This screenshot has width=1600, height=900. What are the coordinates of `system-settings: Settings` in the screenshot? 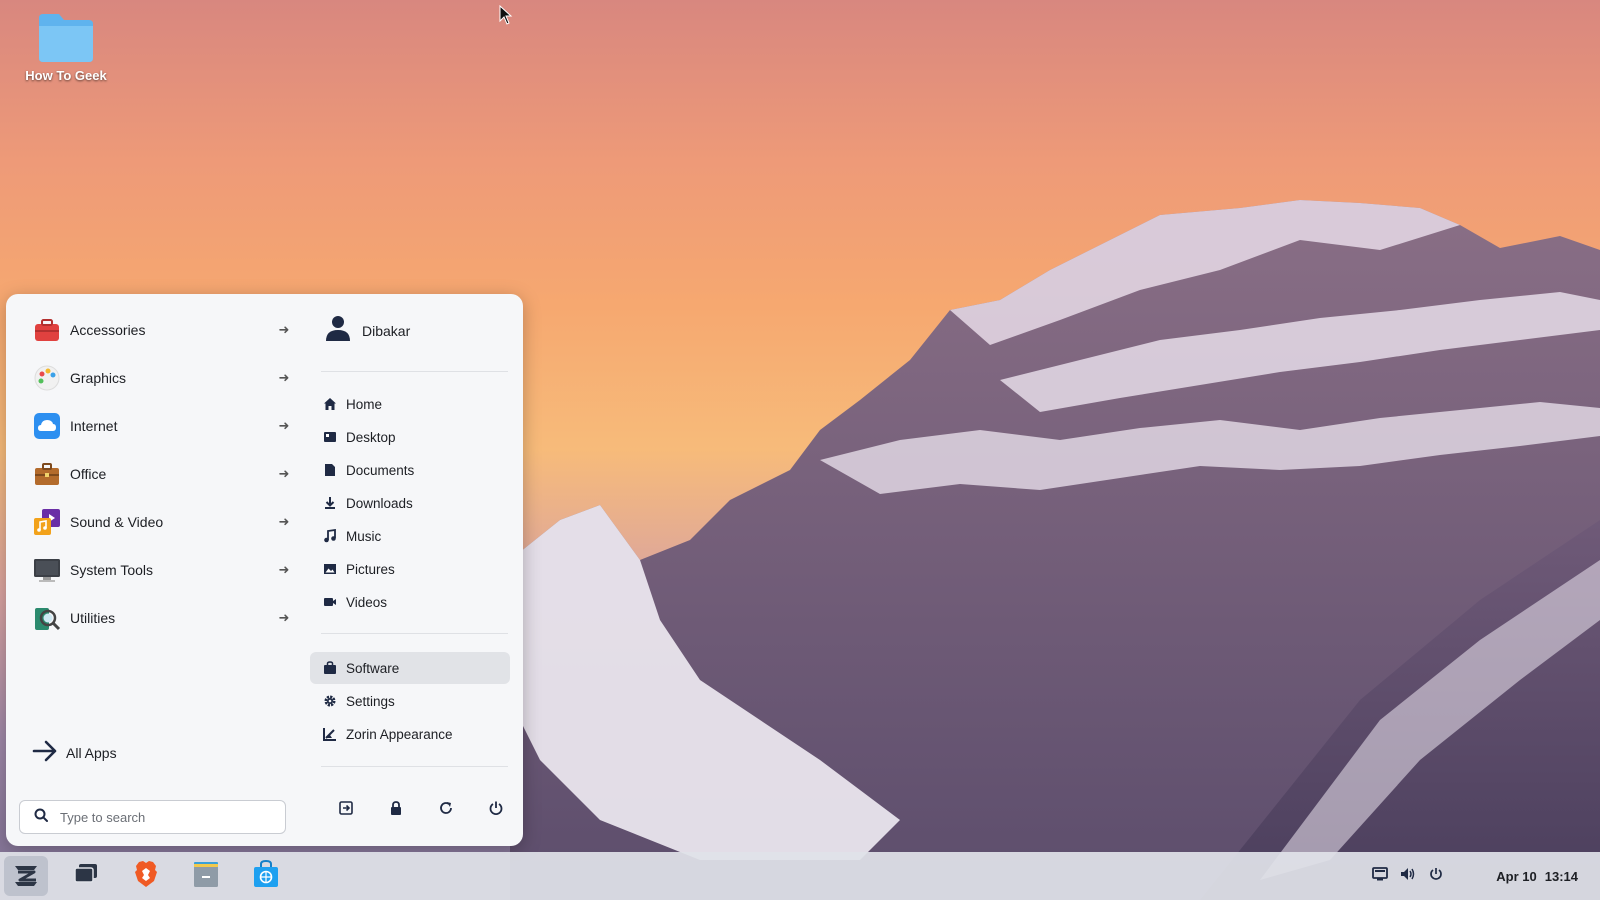 It's located at (410, 701).